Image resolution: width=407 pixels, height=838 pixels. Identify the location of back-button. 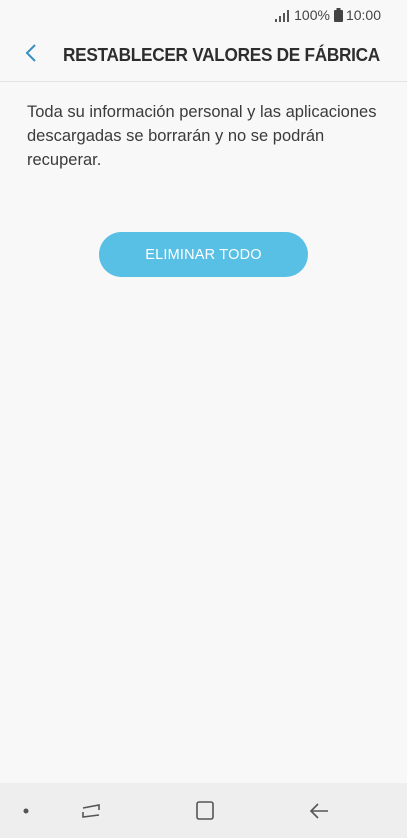
(31, 55).